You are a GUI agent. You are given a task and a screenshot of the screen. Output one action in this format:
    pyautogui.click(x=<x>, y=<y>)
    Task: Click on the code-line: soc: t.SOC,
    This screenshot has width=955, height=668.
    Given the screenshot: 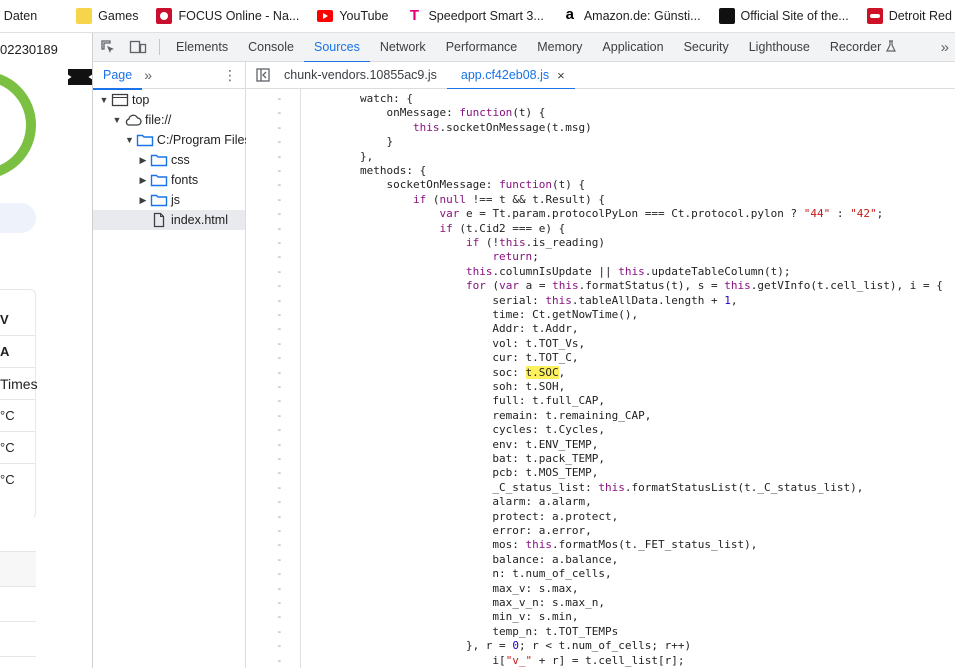 What is the action you would take?
    pyautogui.click(x=436, y=372)
    